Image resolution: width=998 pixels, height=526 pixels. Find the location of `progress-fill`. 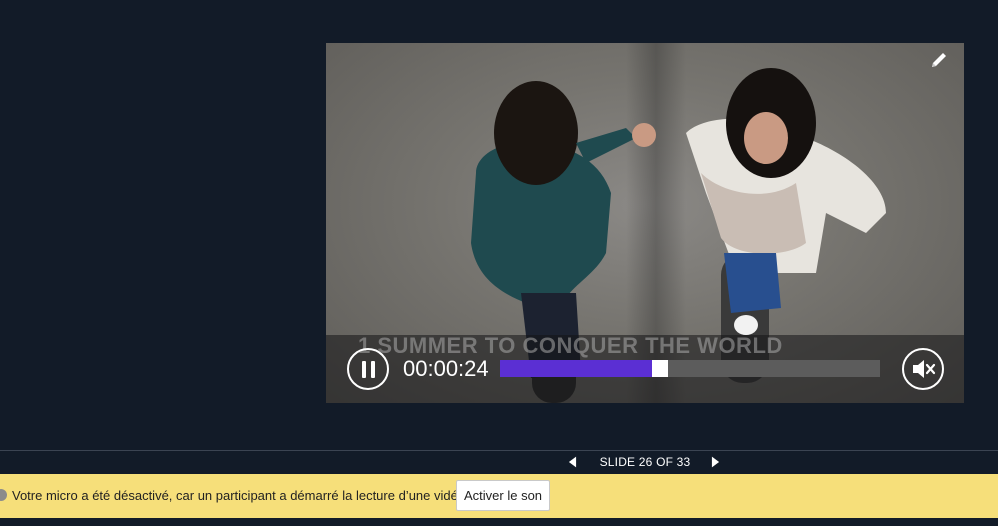

progress-fill is located at coordinates (578, 368).